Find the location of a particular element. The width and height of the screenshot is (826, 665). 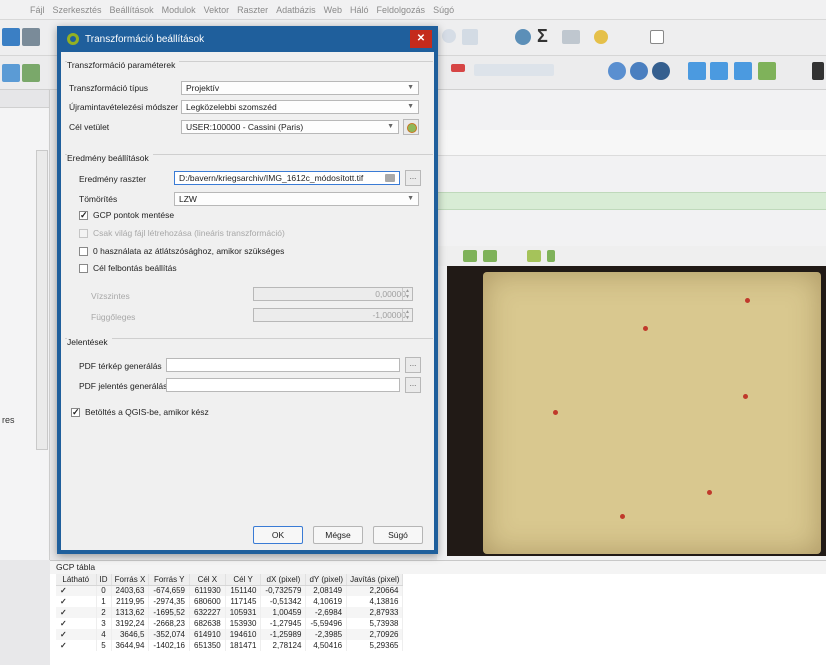

menu-raster: Raszter is located at coordinates (252, 10).